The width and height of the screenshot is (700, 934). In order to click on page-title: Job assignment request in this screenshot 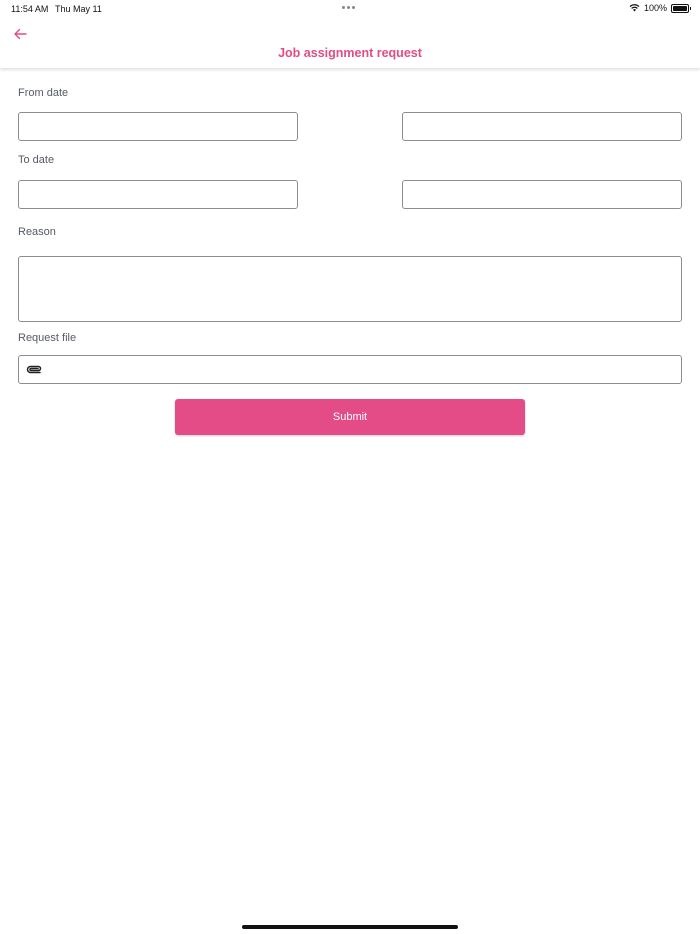, I will do `click(350, 53)`.